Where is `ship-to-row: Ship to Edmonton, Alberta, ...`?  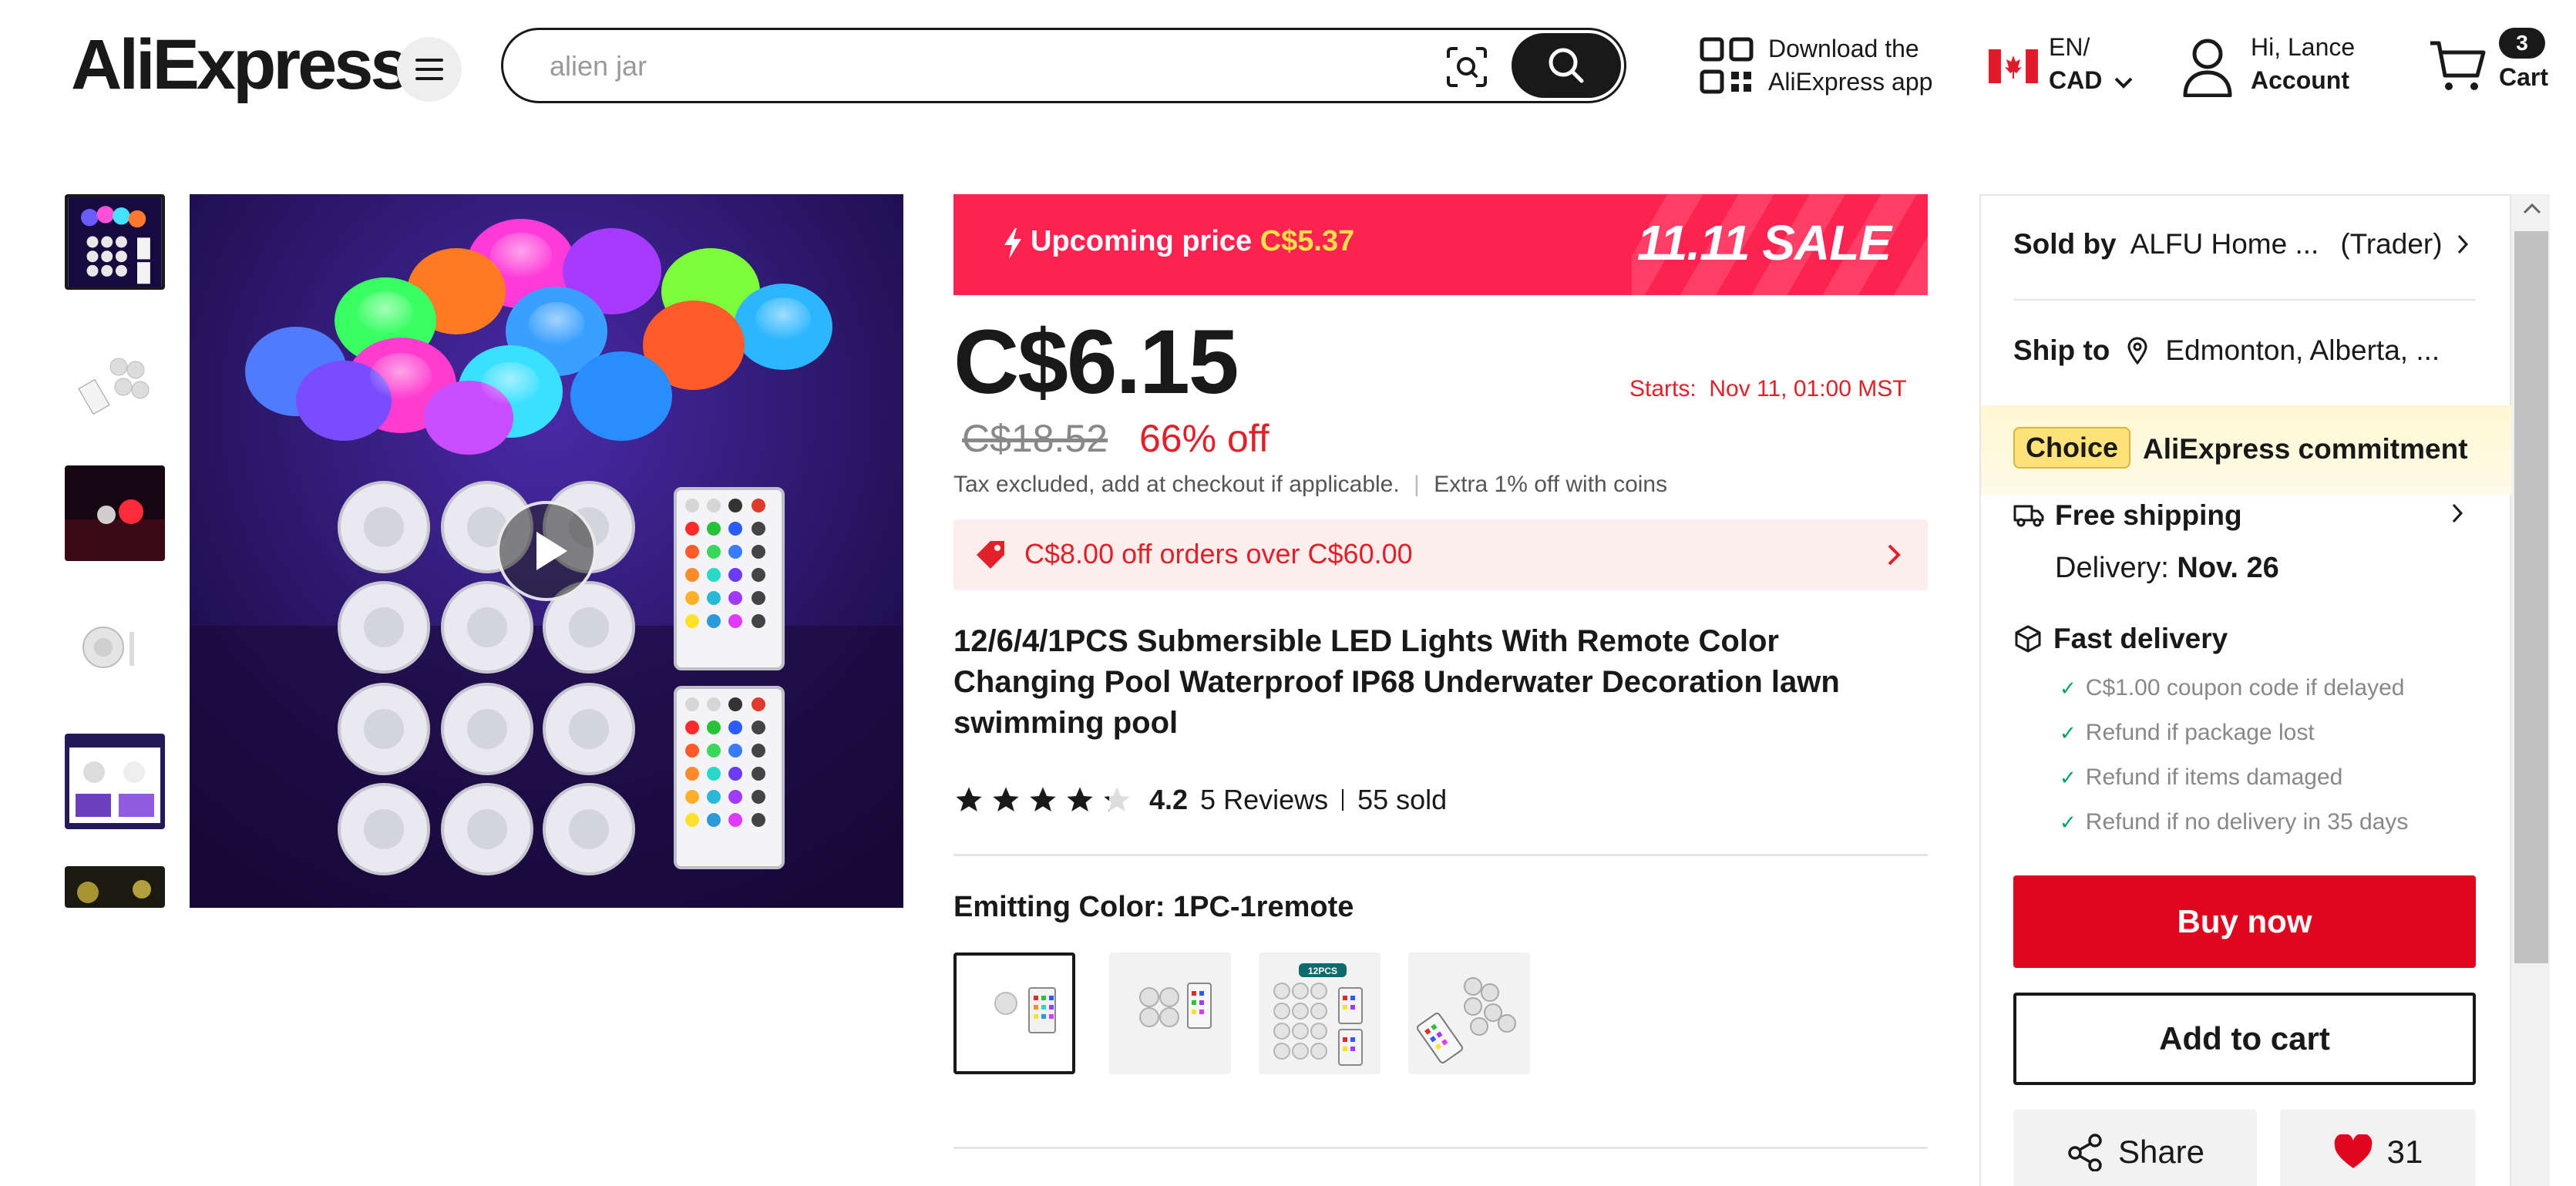 ship-to-row: Ship to Edmonton, Alberta, ... is located at coordinates (2226, 350).